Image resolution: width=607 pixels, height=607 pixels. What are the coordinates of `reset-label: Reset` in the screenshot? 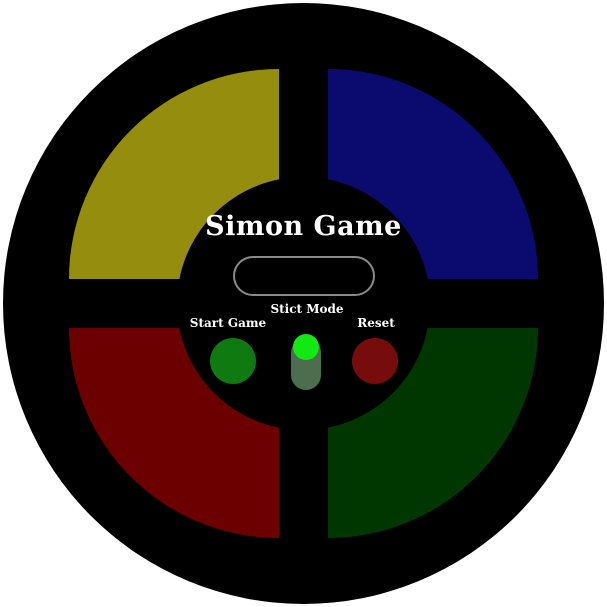 It's located at (376, 323).